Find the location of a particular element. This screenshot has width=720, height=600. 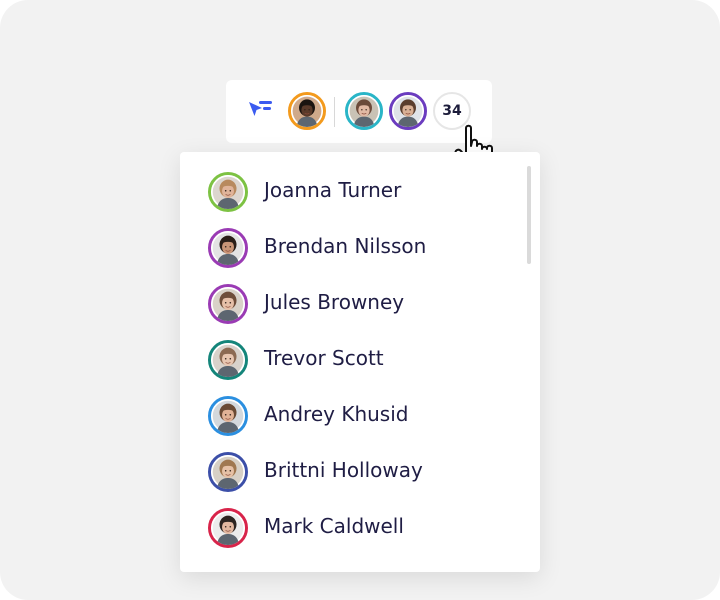

list-item: Trevor Scott is located at coordinates (350, 359).